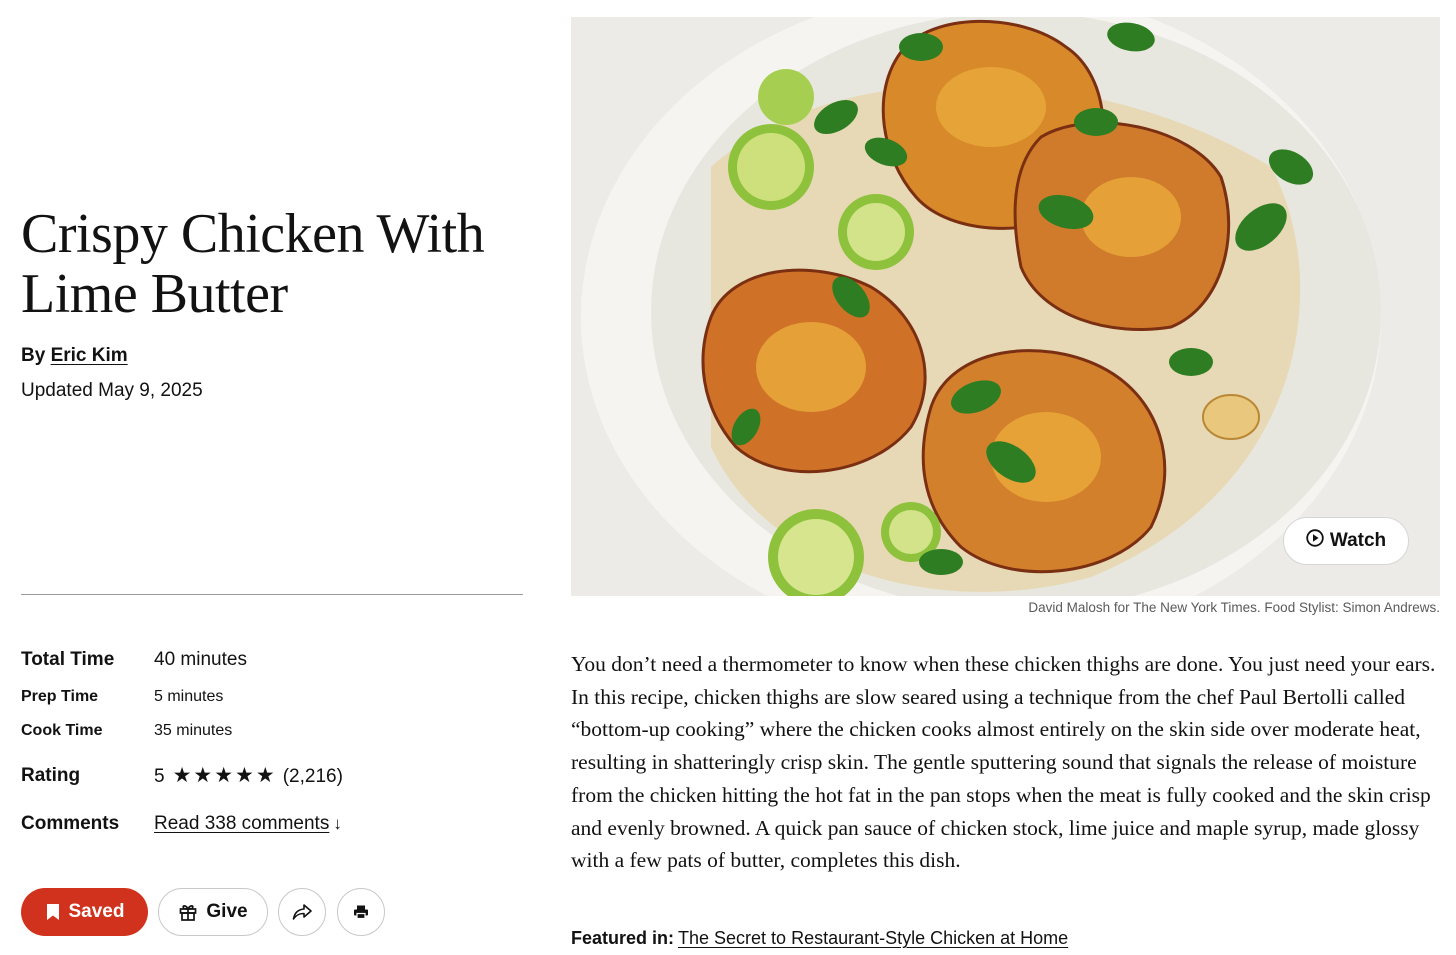 This screenshot has height=955, width=1456. I want to click on share-button, so click(302, 912).